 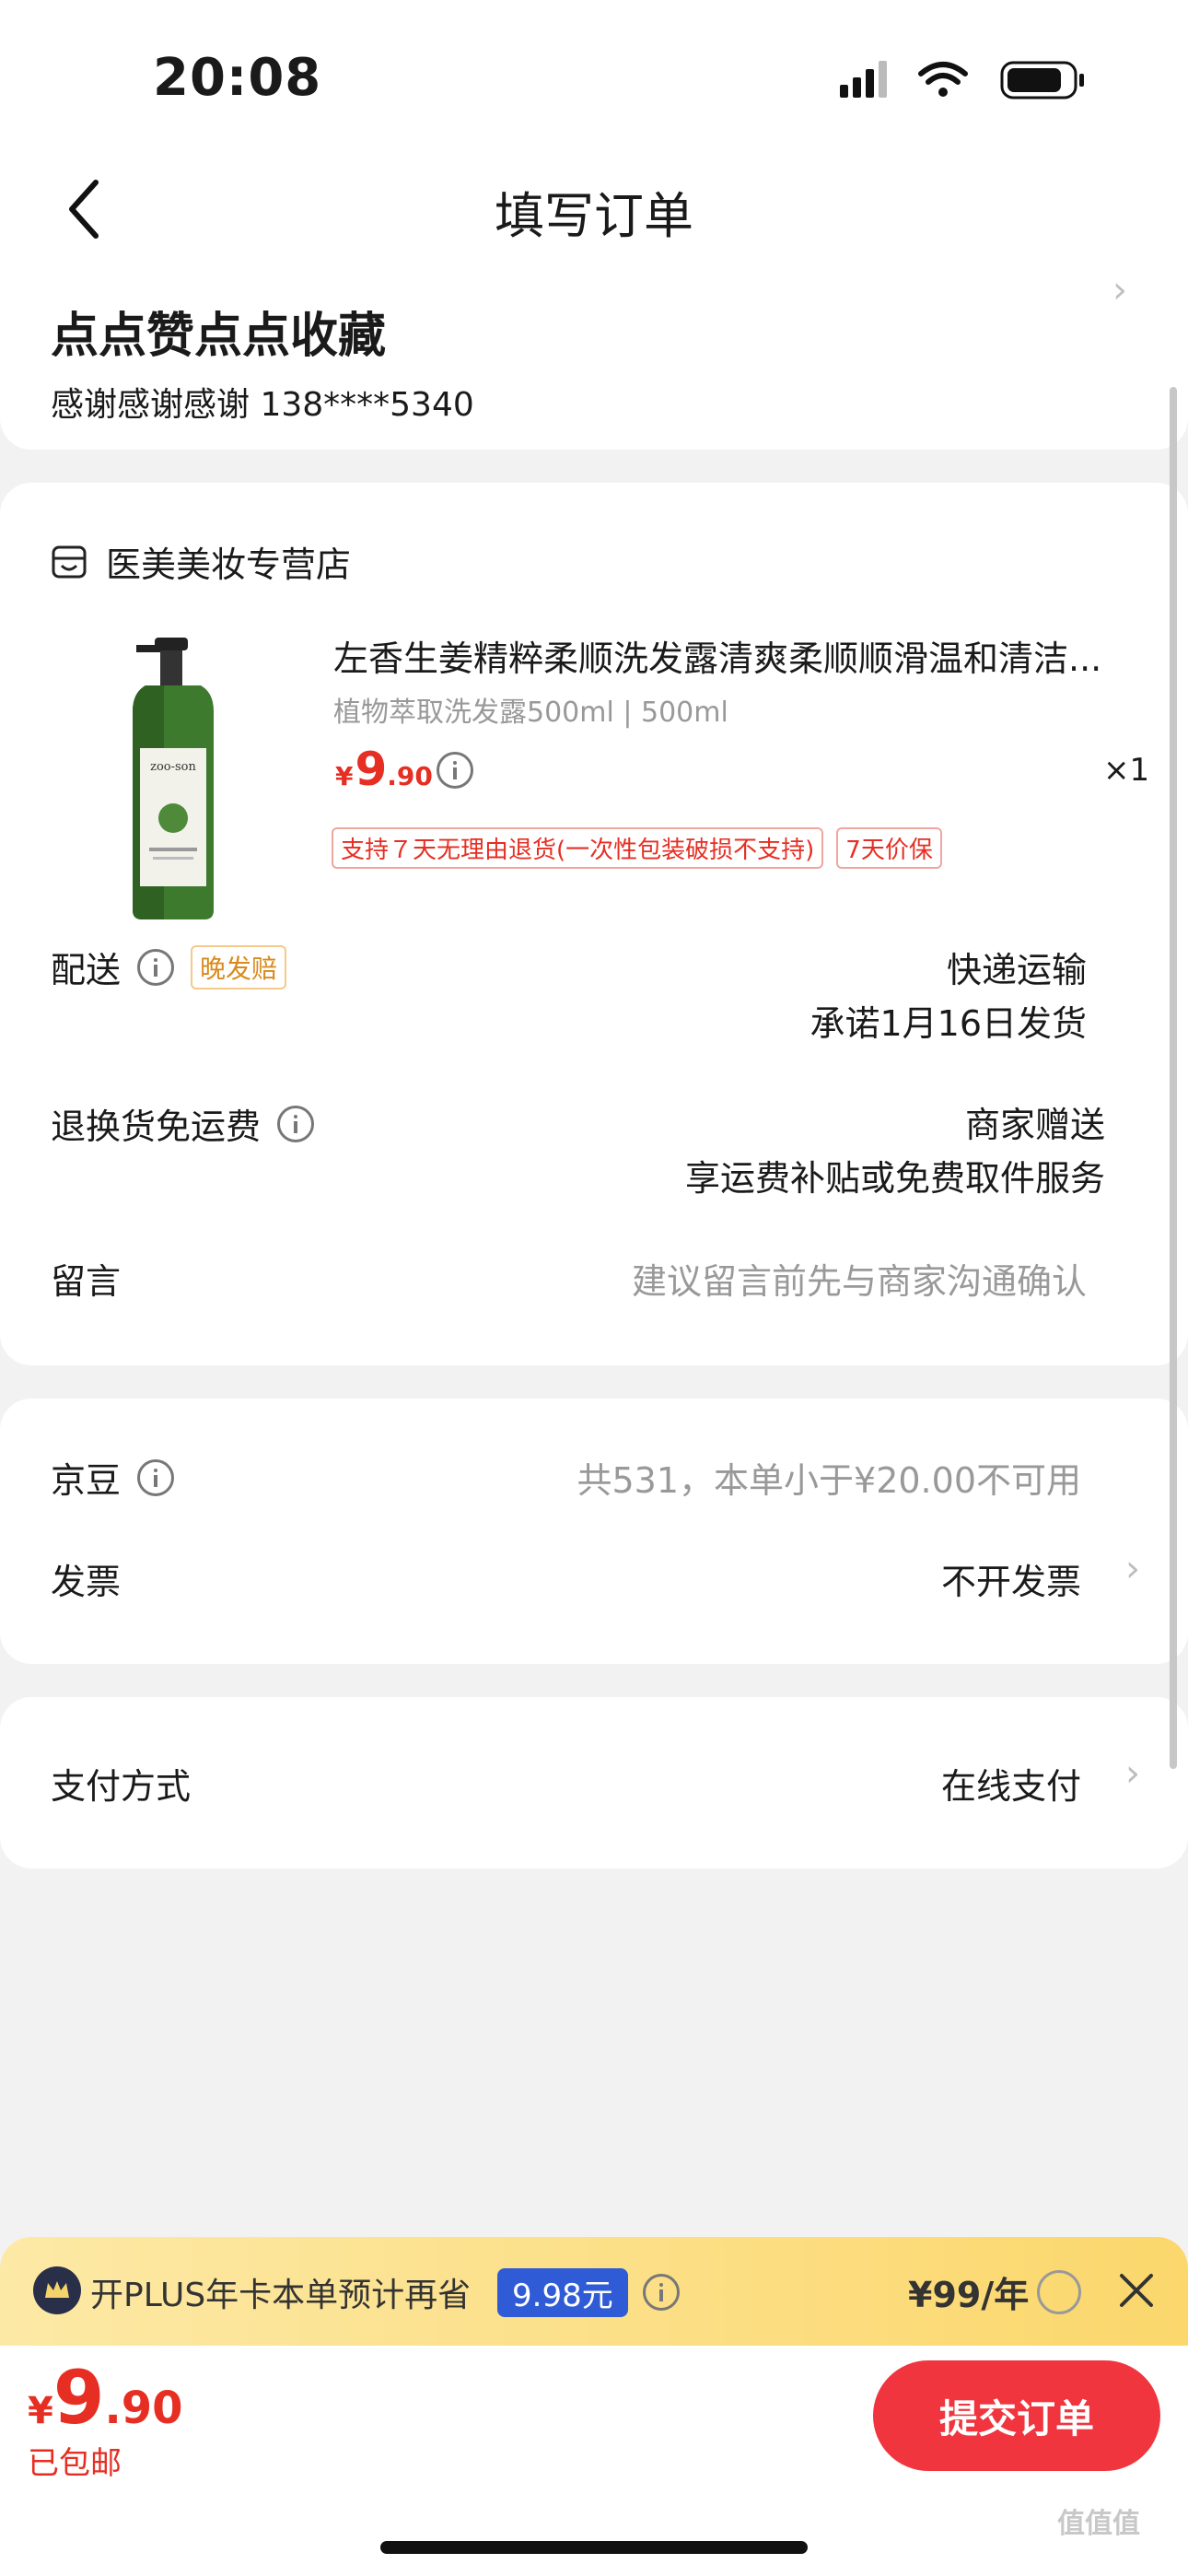 I want to click on status-icons, so click(x=962, y=80).